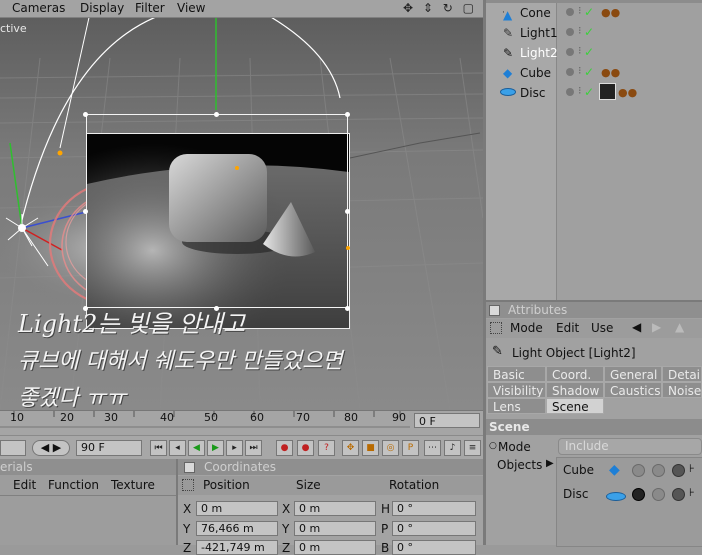 This screenshot has height=555, width=702. I want to click on selection-box, so click(217, 211).